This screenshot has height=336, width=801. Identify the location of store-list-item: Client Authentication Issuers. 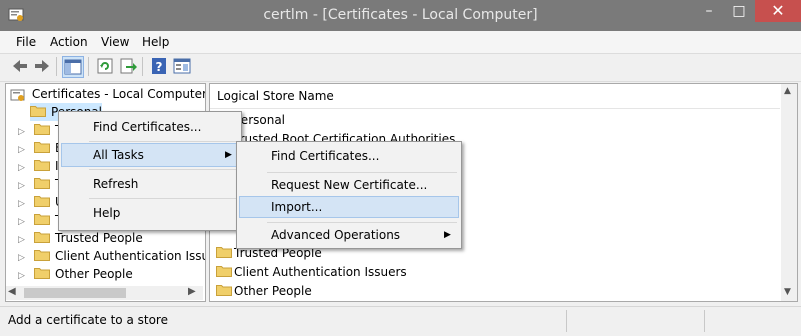
(311, 272).